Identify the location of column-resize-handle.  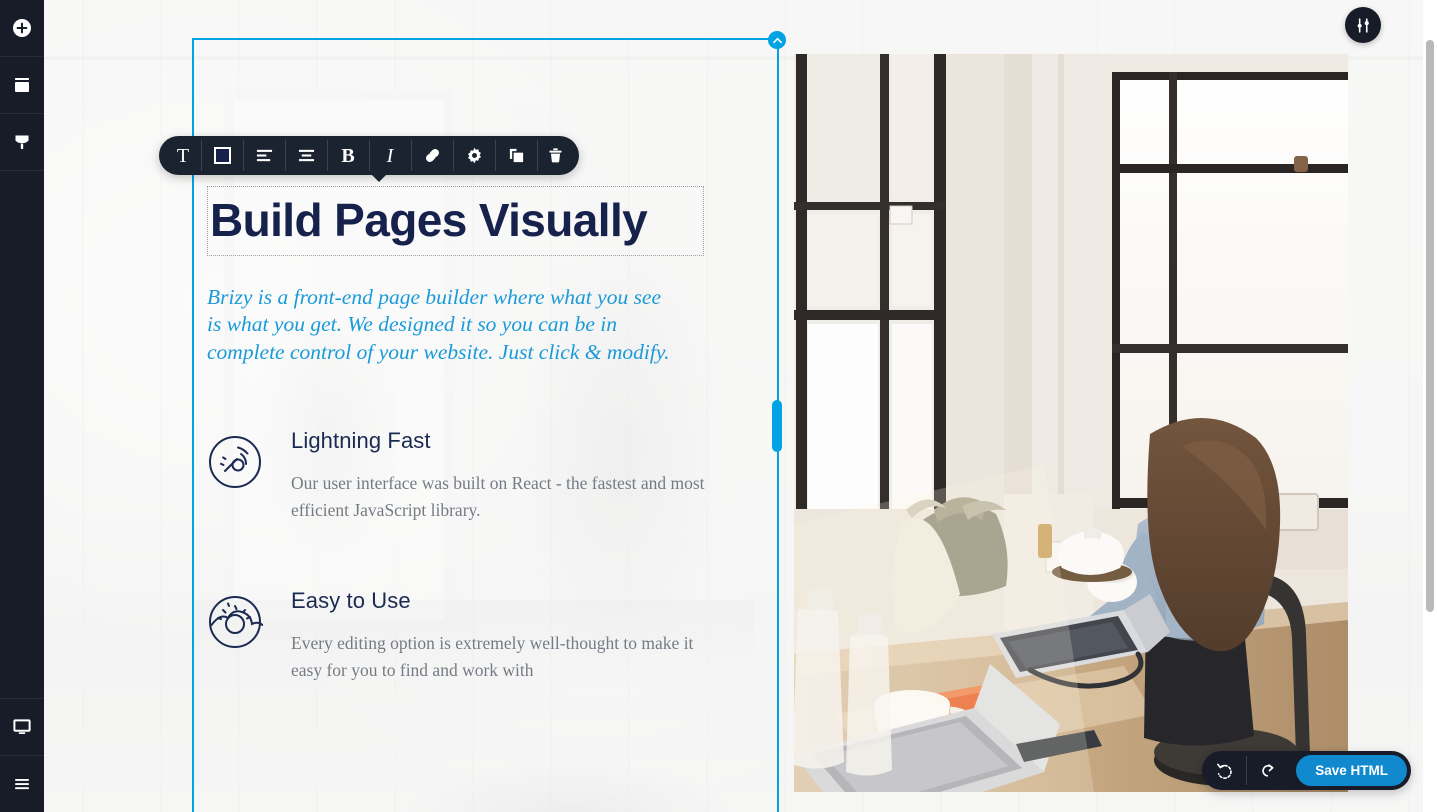
(777, 426).